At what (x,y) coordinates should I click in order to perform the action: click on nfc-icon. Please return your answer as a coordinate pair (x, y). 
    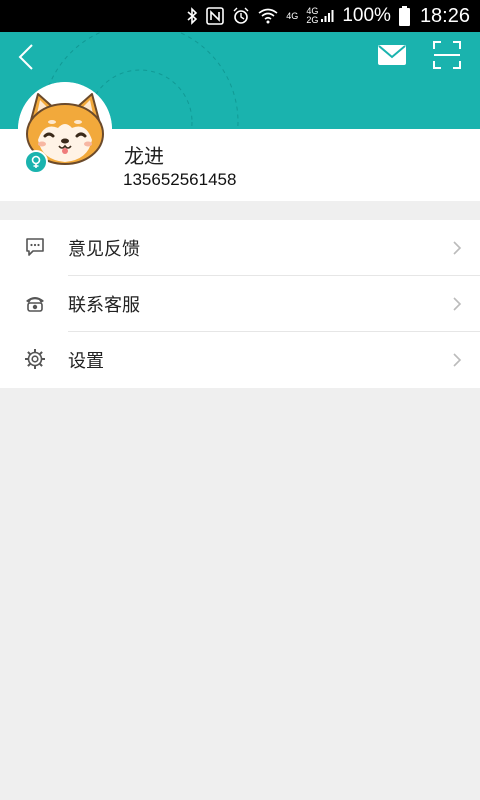
    Looking at the image, I should click on (215, 16).